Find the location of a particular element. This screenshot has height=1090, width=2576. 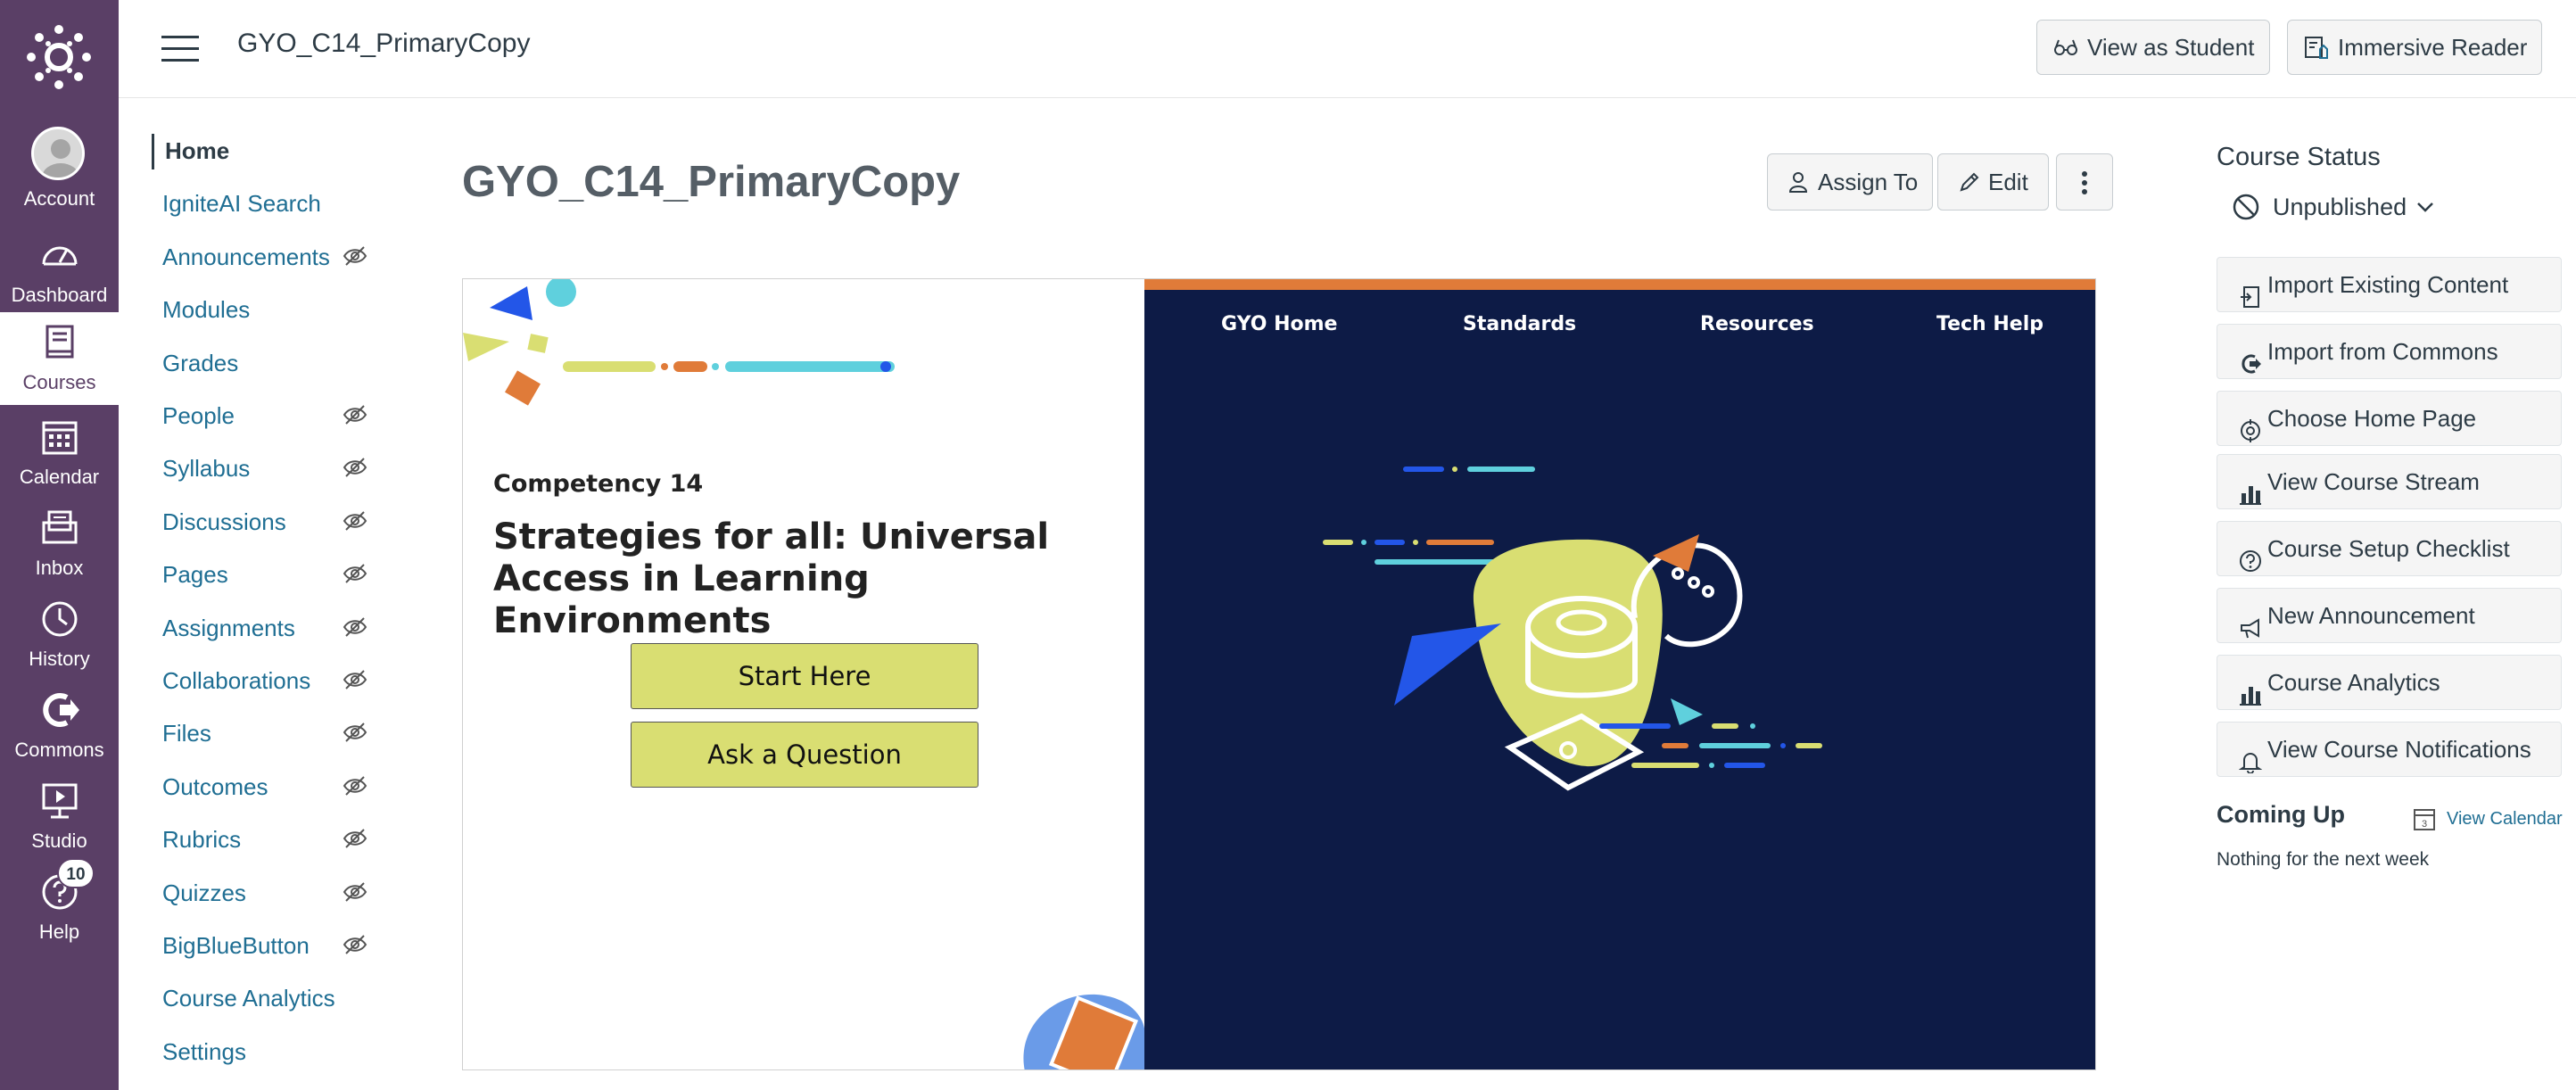

course-nav-item-label: Collaborations is located at coordinates (237, 680).